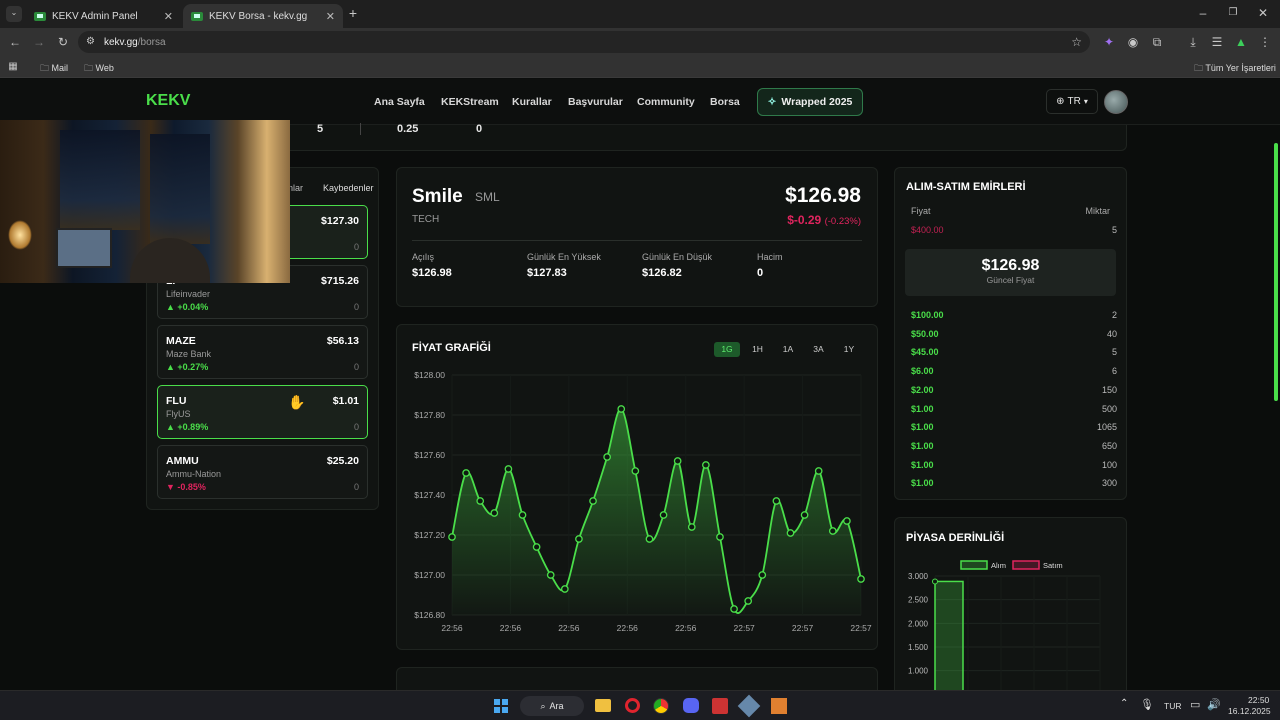 This screenshot has width=1280, height=720. I want to click on depth-bar-alim, so click(949, 635).